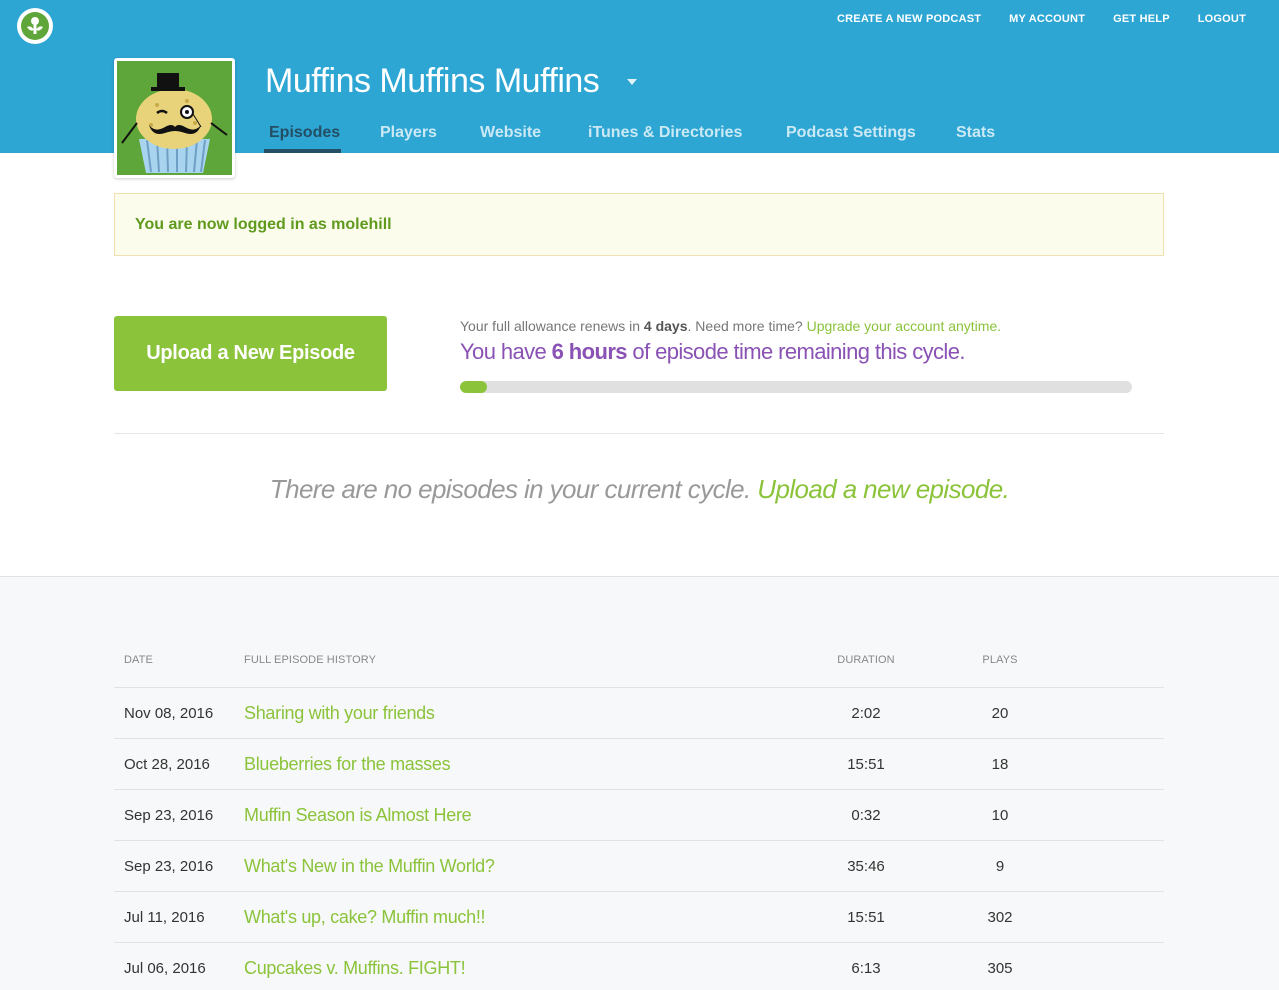 The width and height of the screenshot is (1279, 990). What do you see at coordinates (866, 660) in the screenshot?
I see `column-header-duration: DURATION` at bounding box center [866, 660].